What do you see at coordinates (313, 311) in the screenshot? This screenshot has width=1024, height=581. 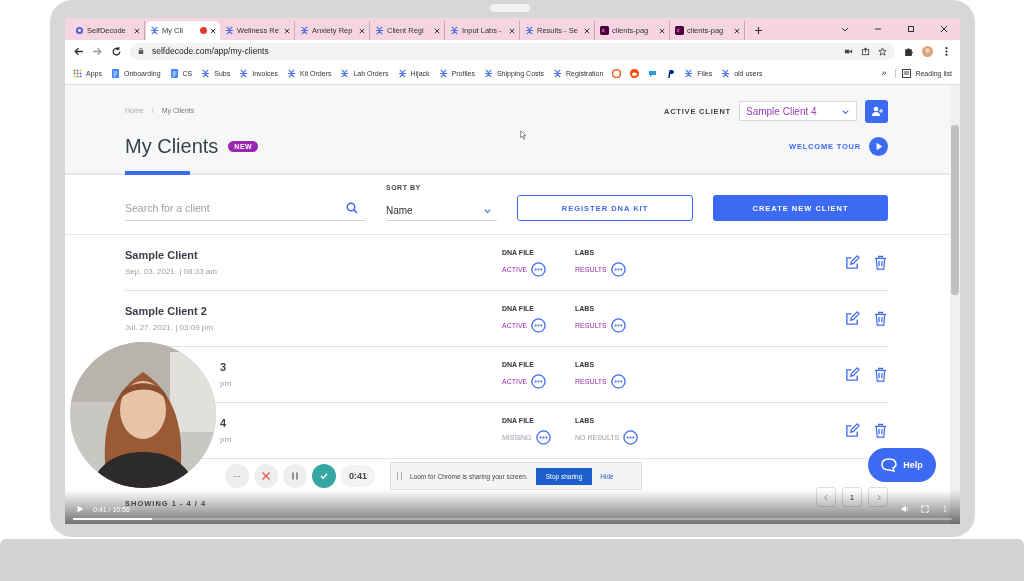 I see `client-name: Sample Client 2` at bounding box center [313, 311].